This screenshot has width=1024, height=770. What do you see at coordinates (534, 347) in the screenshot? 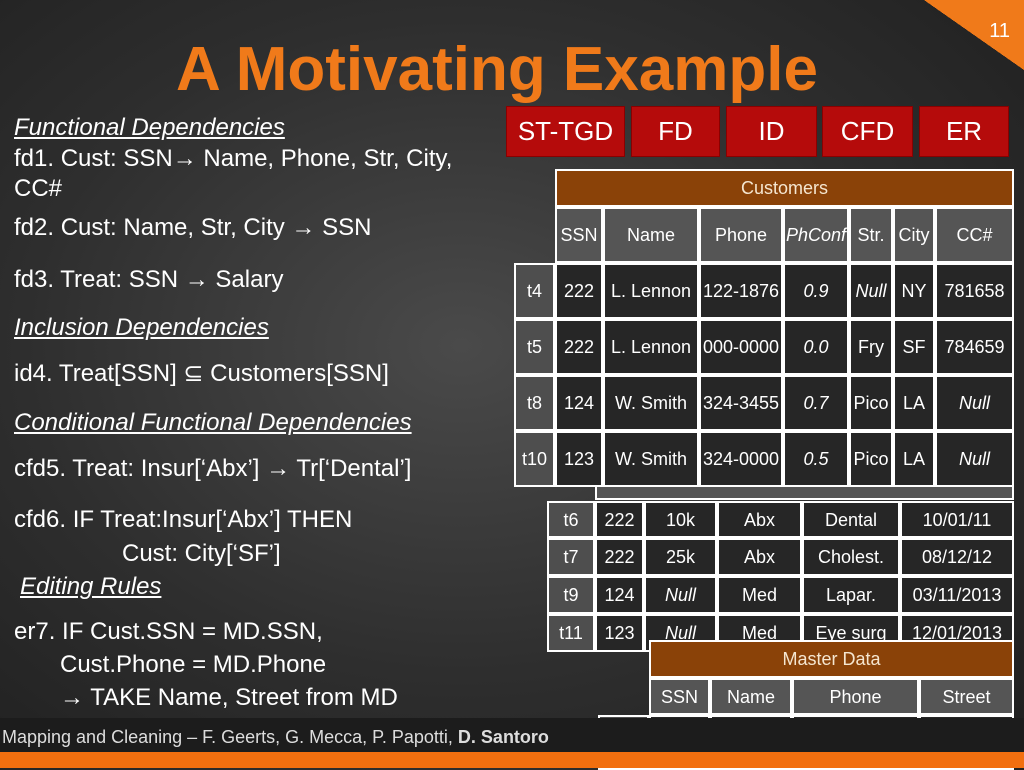
I see `row-id: t5` at bounding box center [534, 347].